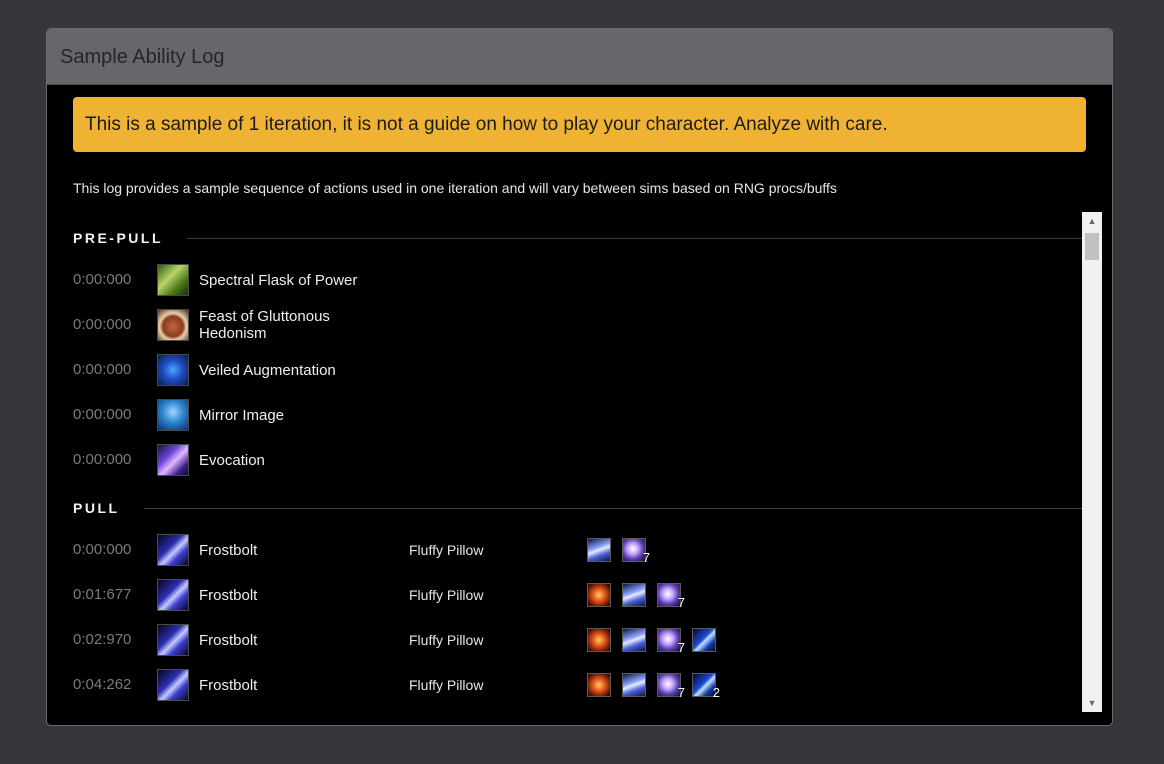 The height and width of the screenshot is (764, 1164). What do you see at coordinates (118, 238) in the screenshot?
I see `section-label: PRE-PULL` at bounding box center [118, 238].